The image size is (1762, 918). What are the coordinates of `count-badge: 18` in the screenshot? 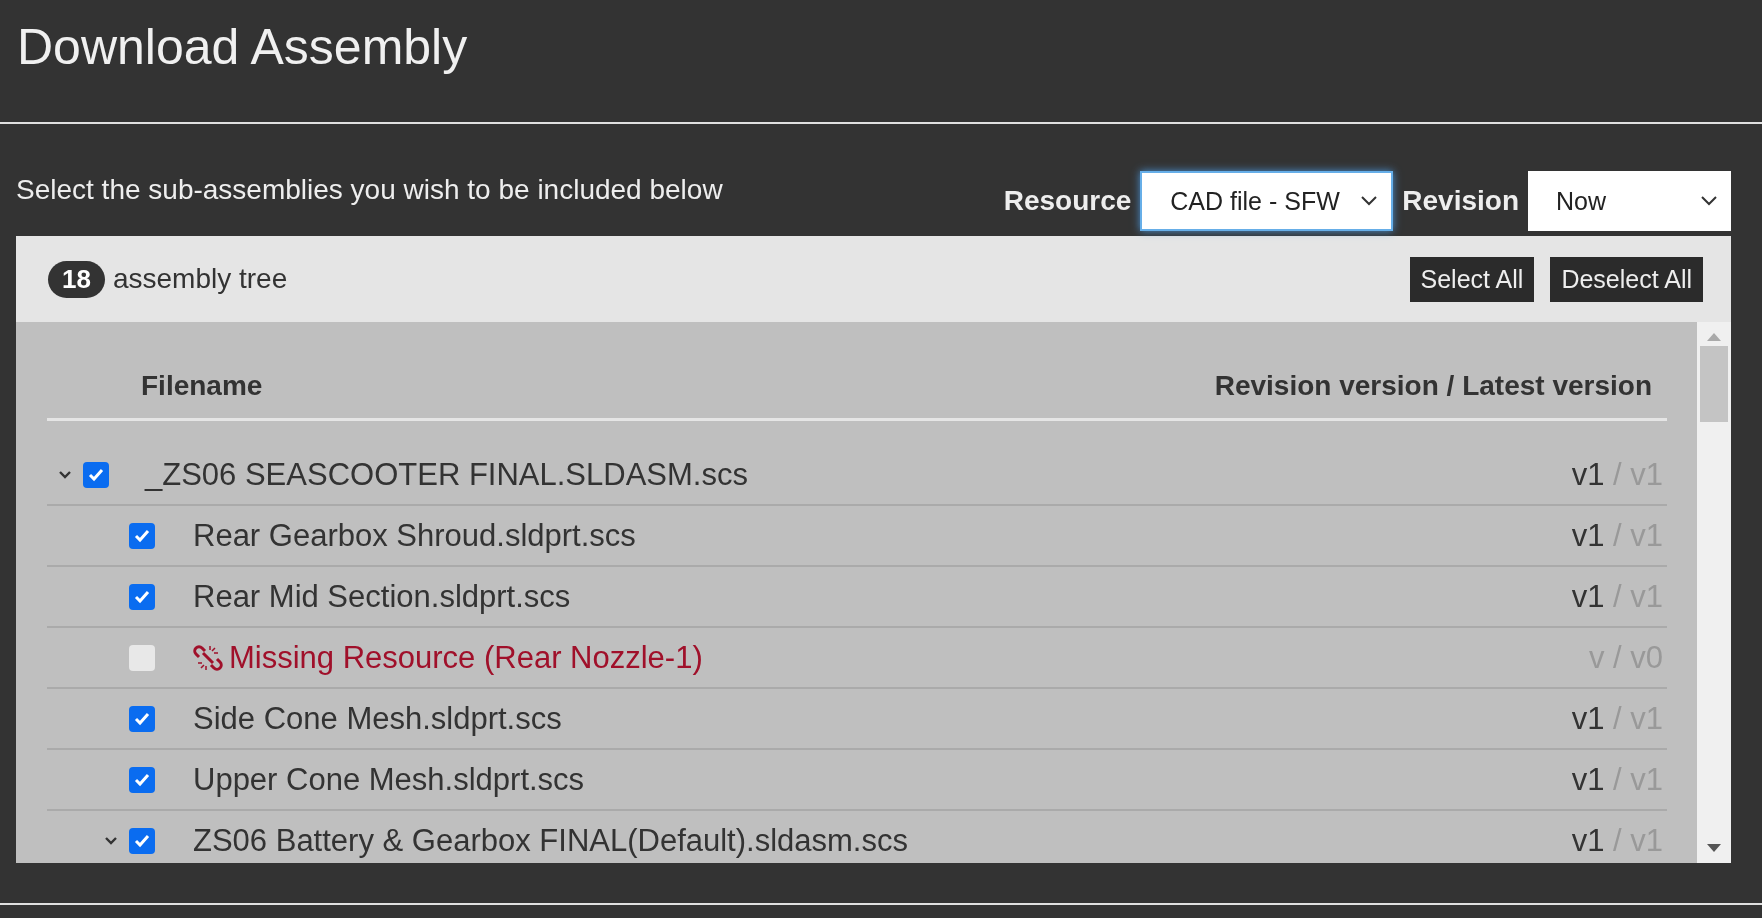 It's located at (76, 279).